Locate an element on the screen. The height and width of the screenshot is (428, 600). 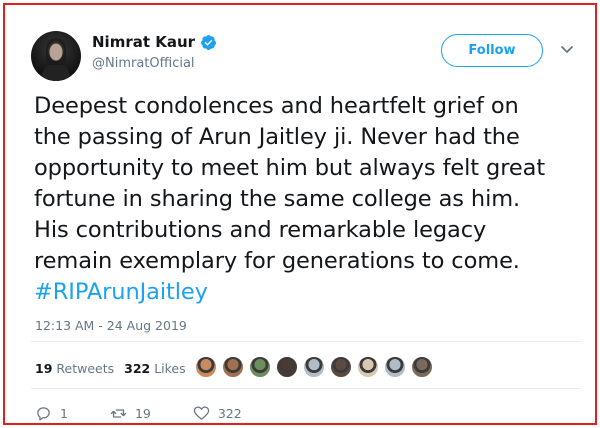
tweet-actions: 1 19 322 is located at coordinates (159, 413).